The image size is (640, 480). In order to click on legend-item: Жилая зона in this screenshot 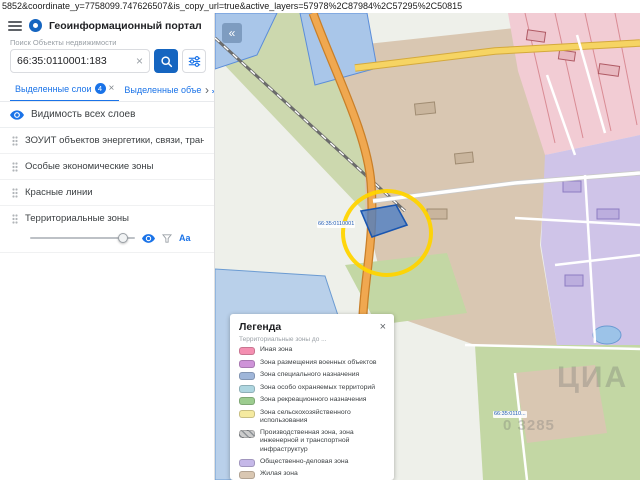, I will do `click(312, 475)`.